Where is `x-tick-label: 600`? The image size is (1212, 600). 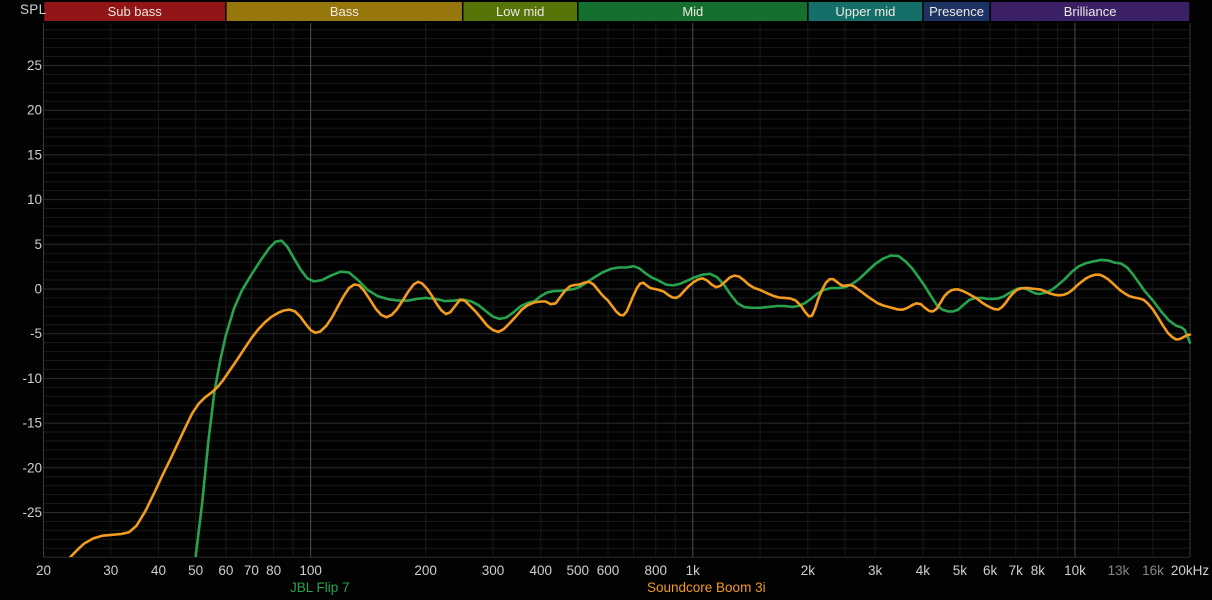
x-tick-label: 600 is located at coordinates (608, 570).